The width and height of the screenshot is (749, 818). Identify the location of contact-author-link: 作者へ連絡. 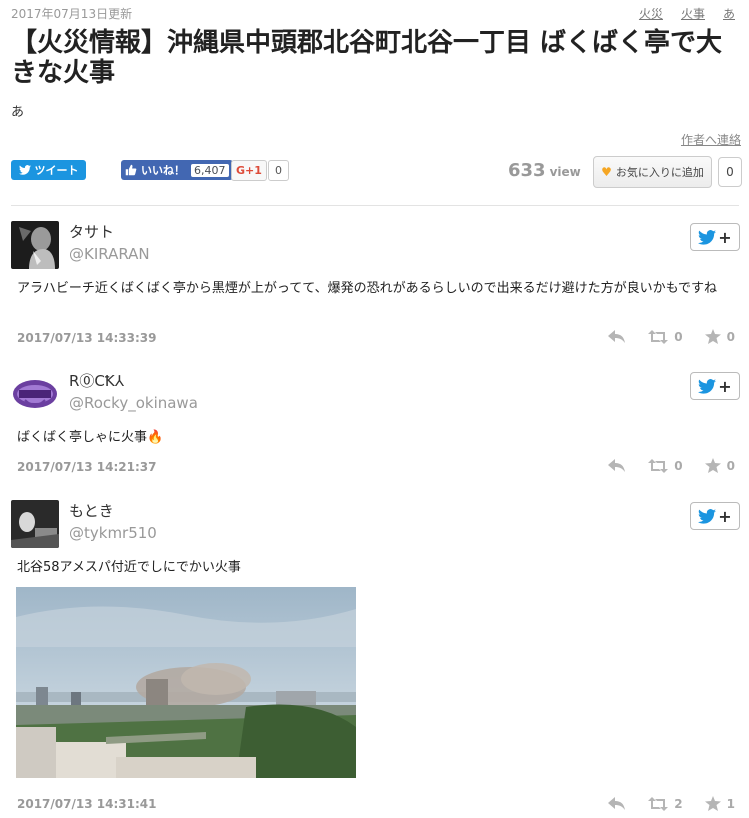
(711, 139).